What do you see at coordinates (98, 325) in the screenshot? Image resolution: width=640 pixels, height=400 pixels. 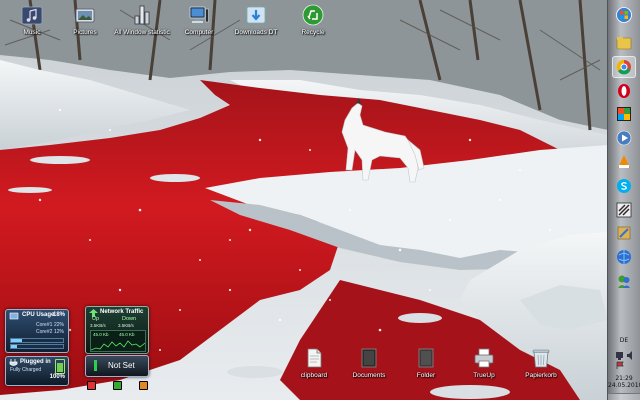 I see `network-up-speed: 3.5KB/s` at bounding box center [98, 325].